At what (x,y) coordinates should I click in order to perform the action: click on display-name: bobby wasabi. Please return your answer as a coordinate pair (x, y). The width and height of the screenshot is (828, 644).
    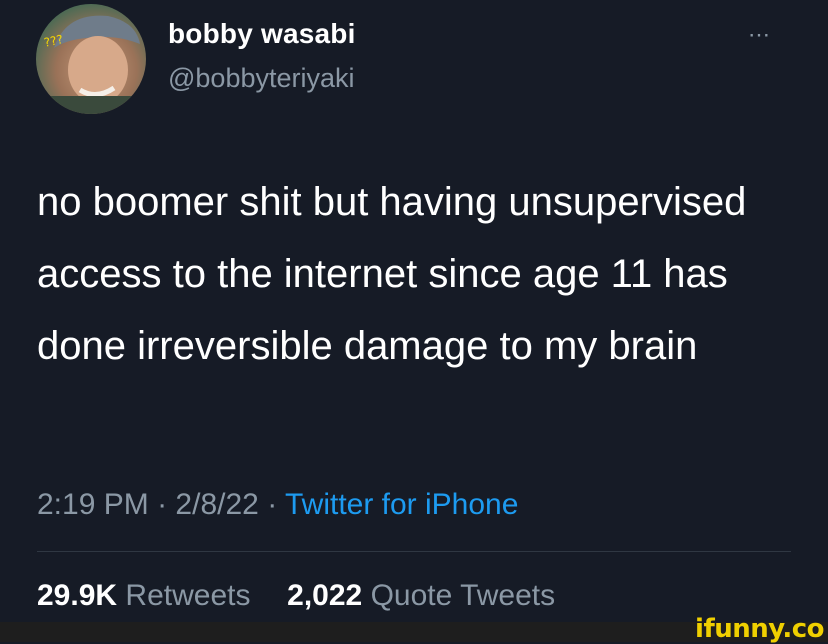
    Looking at the image, I should click on (262, 34).